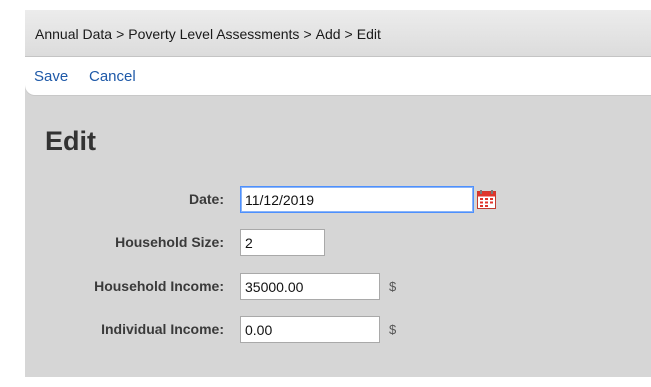 This screenshot has width=651, height=387. I want to click on save-button: Save, so click(51, 76).